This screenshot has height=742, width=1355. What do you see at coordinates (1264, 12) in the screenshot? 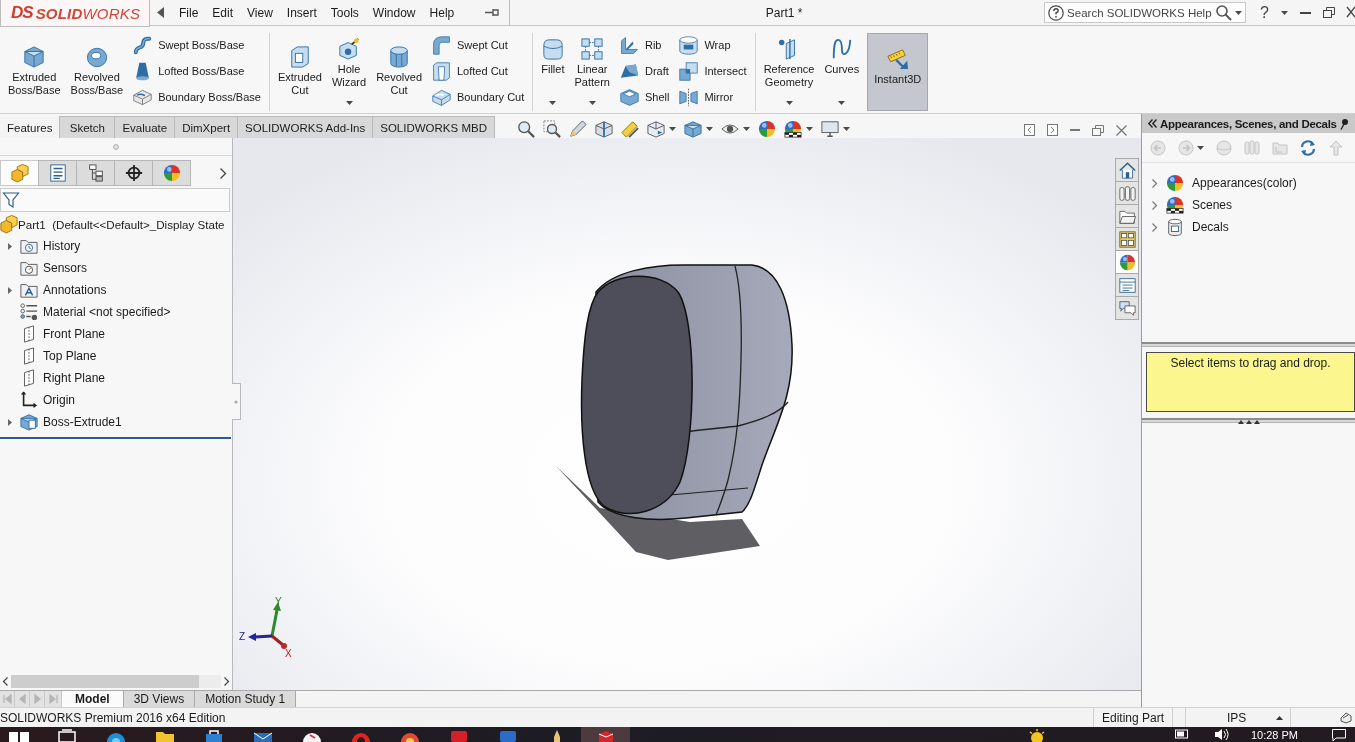
I see `help-button: ?` at bounding box center [1264, 12].